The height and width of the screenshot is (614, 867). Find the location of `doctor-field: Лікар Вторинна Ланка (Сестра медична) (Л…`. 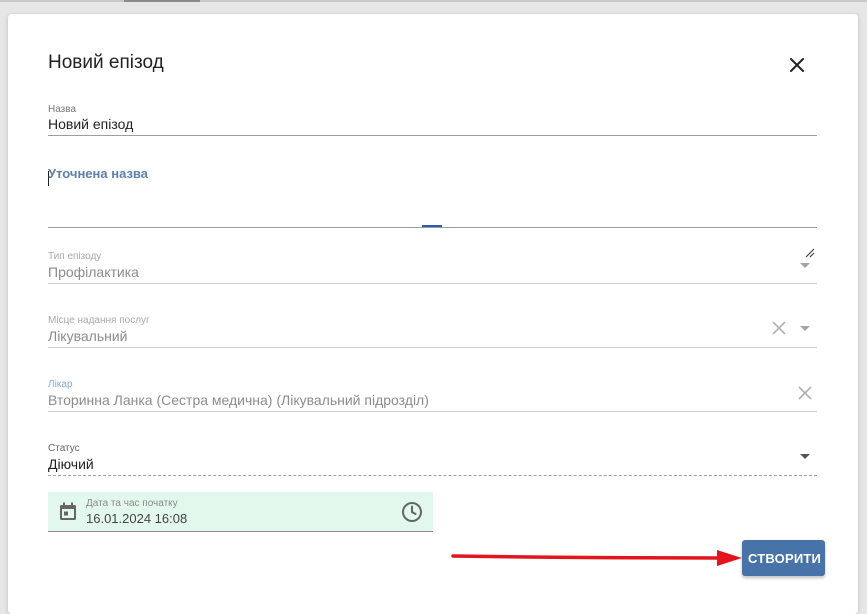

doctor-field: Лікар Вторинна Ланка (Сестра медична) (Л… is located at coordinates (432, 395).